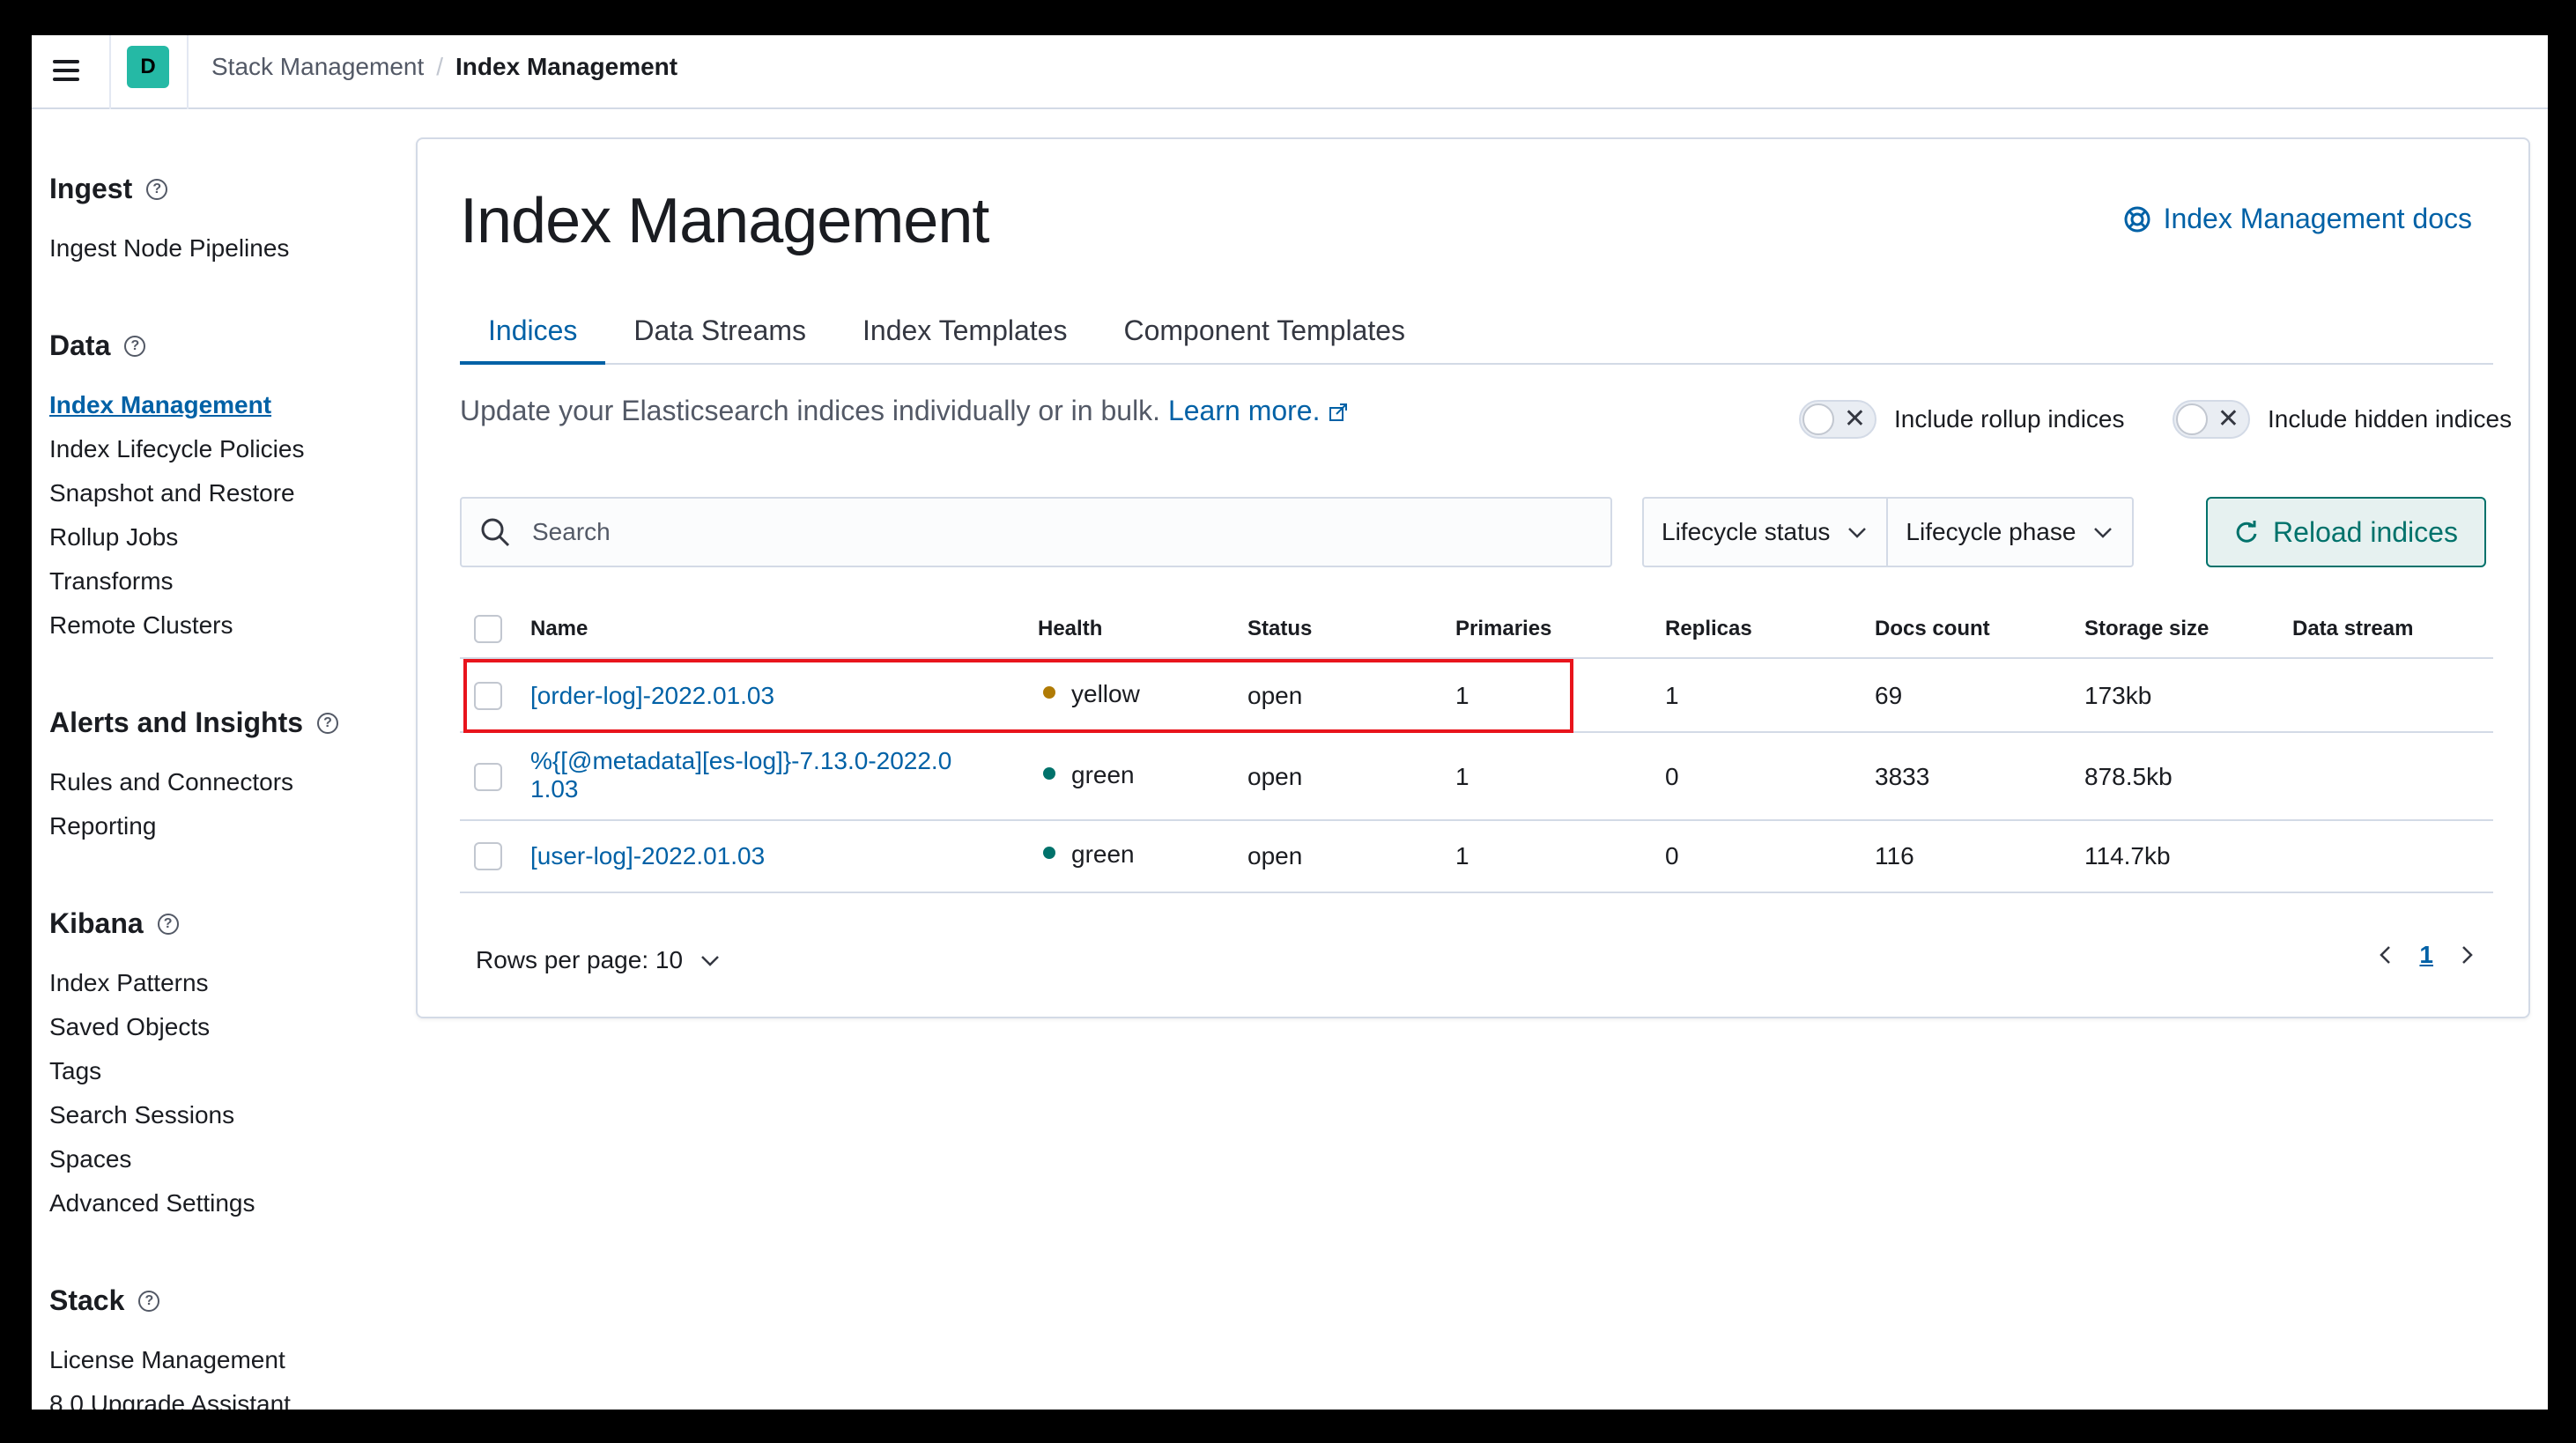 Image resolution: width=2576 pixels, height=1443 pixels. Describe the element at coordinates (2137, 219) in the screenshot. I see `help-lifebuoy-icon` at that location.